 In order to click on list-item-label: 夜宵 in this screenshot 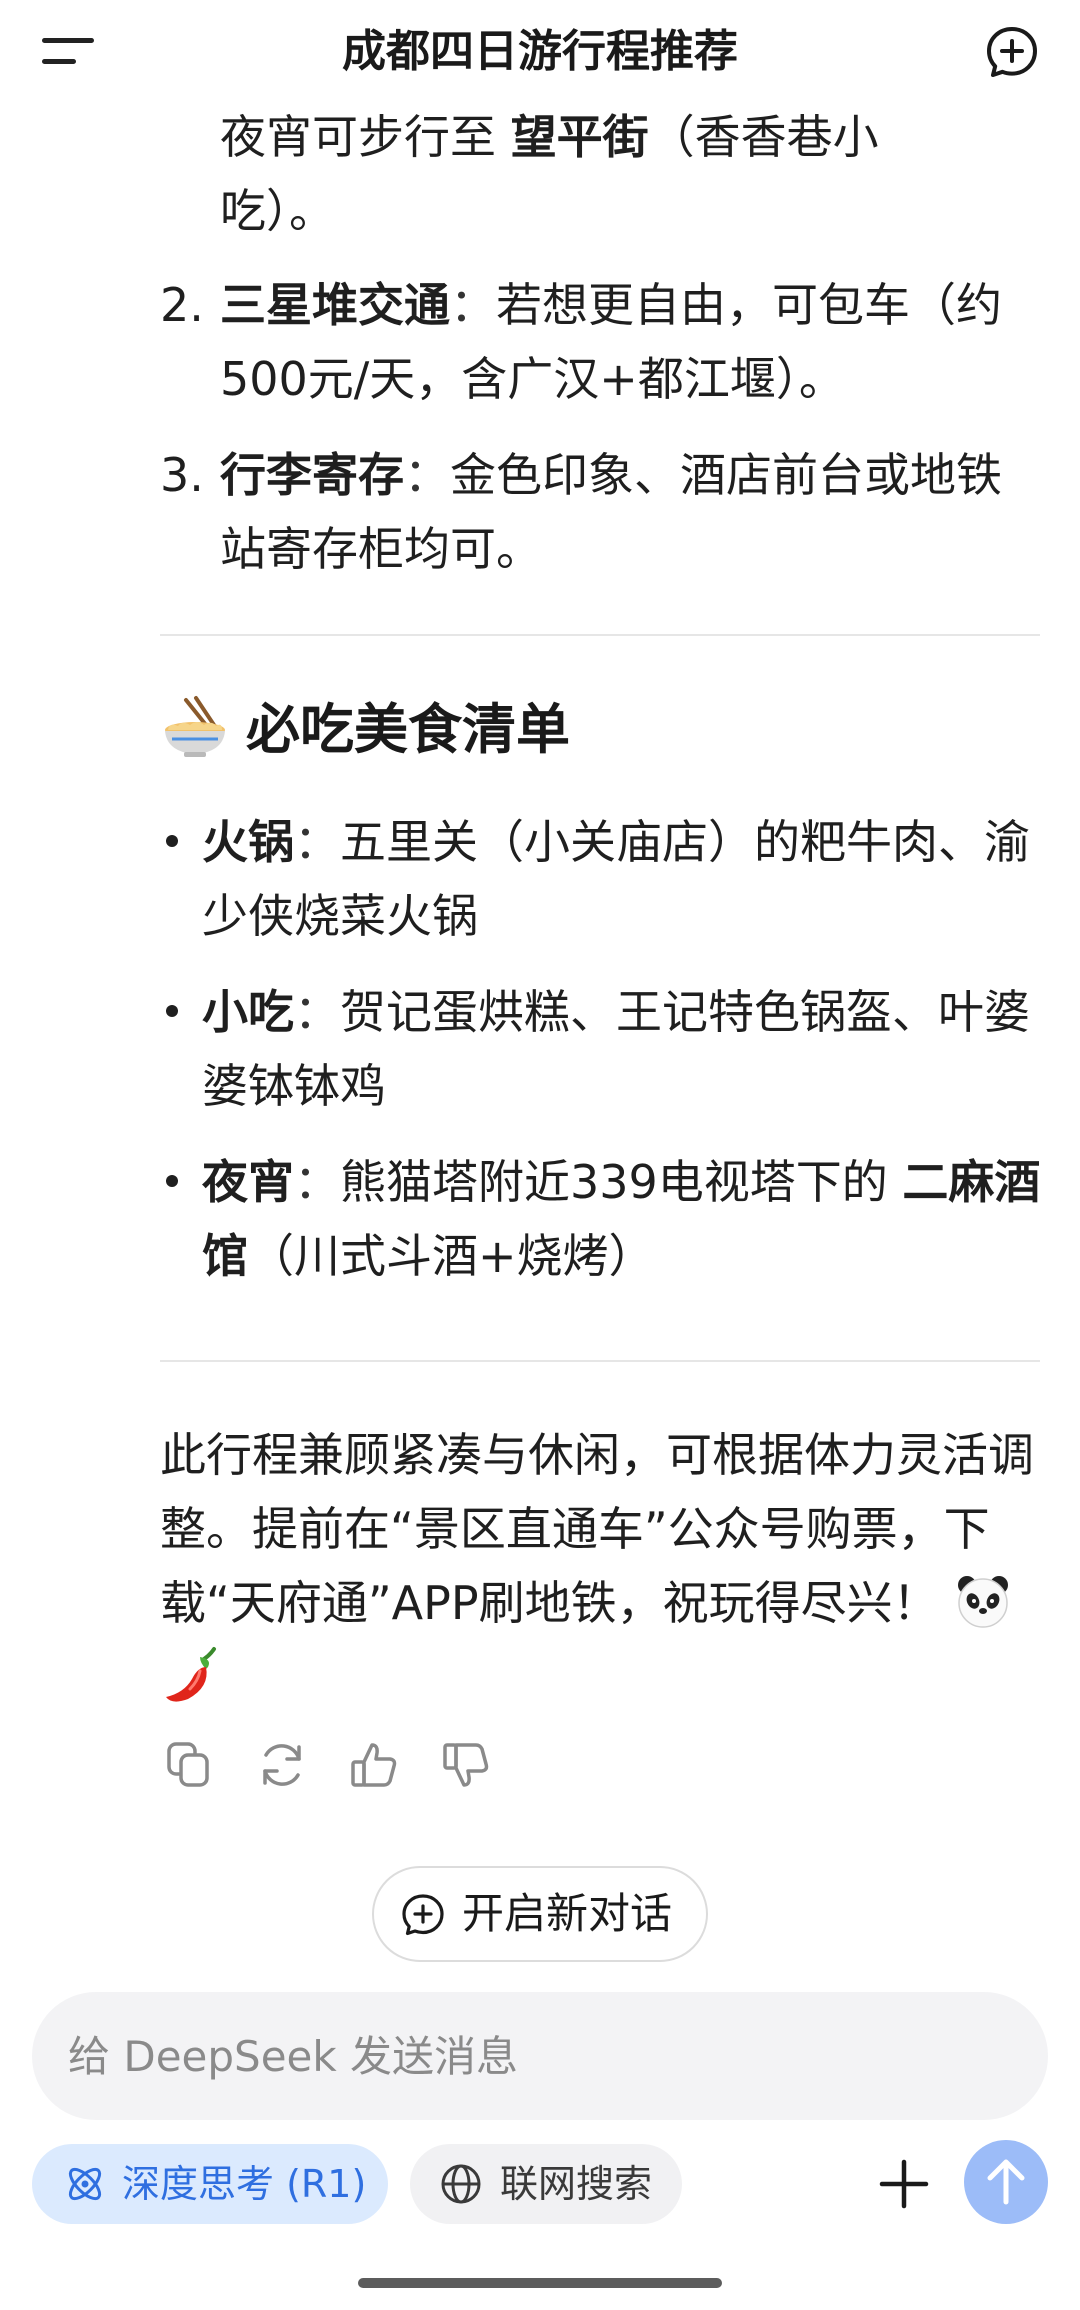, I will do `click(248, 1182)`.